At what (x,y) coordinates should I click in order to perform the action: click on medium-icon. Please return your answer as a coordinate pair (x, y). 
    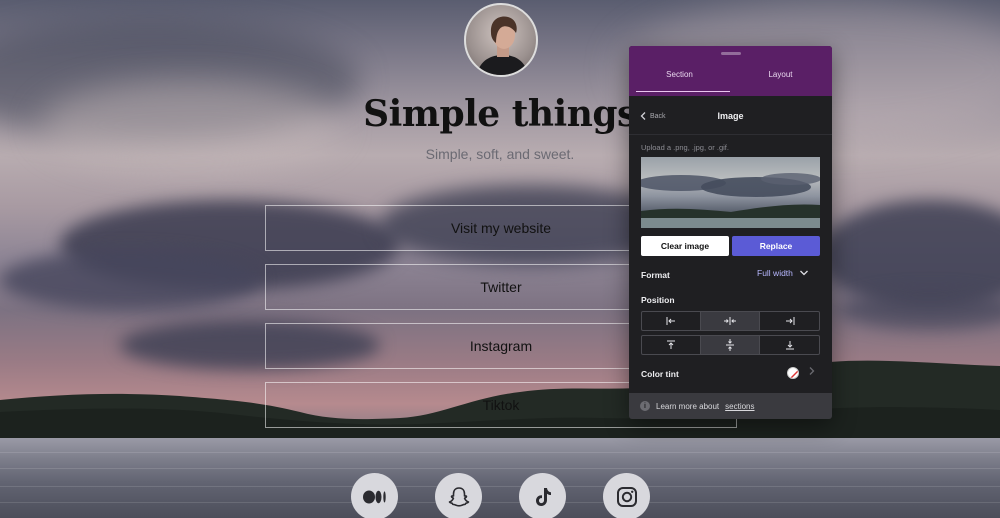
    Looking at the image, I should click on (374, 496).